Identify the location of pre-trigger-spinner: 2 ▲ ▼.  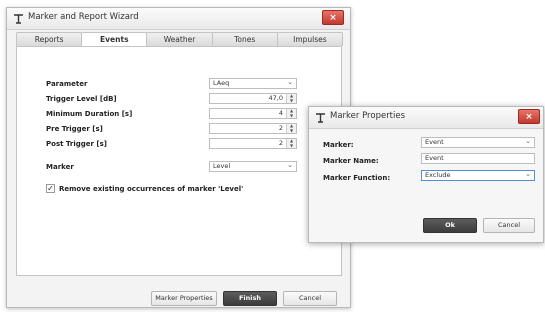
(253, 128).